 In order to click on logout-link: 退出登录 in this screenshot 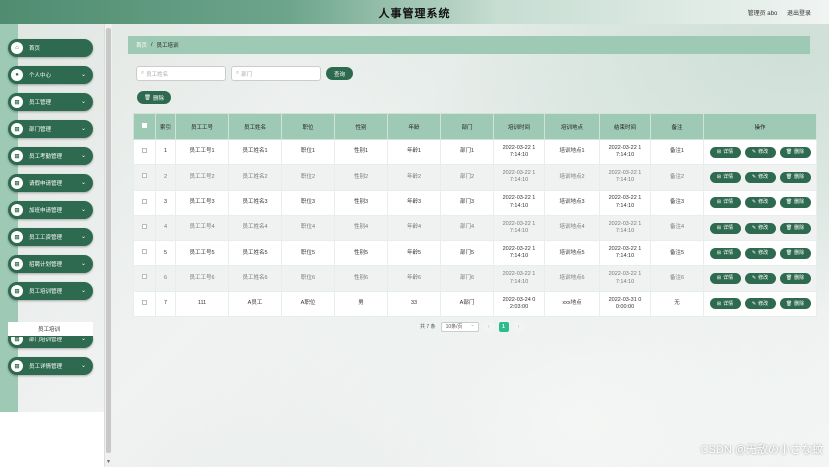, I will do `click(799, 14)`.